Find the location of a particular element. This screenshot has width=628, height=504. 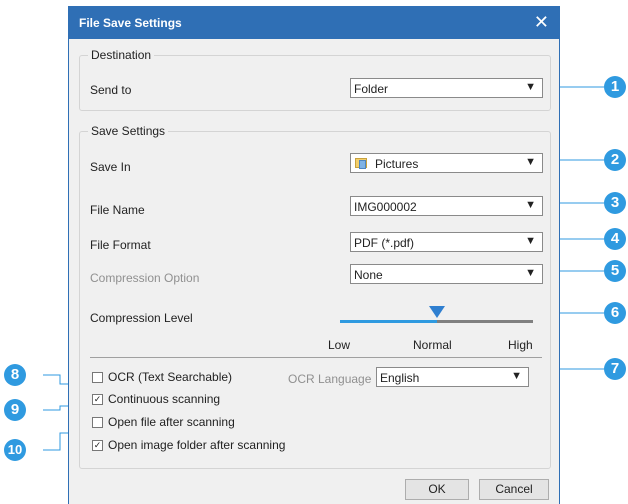

callout-1: 1 is located at coordinates (615, 87).